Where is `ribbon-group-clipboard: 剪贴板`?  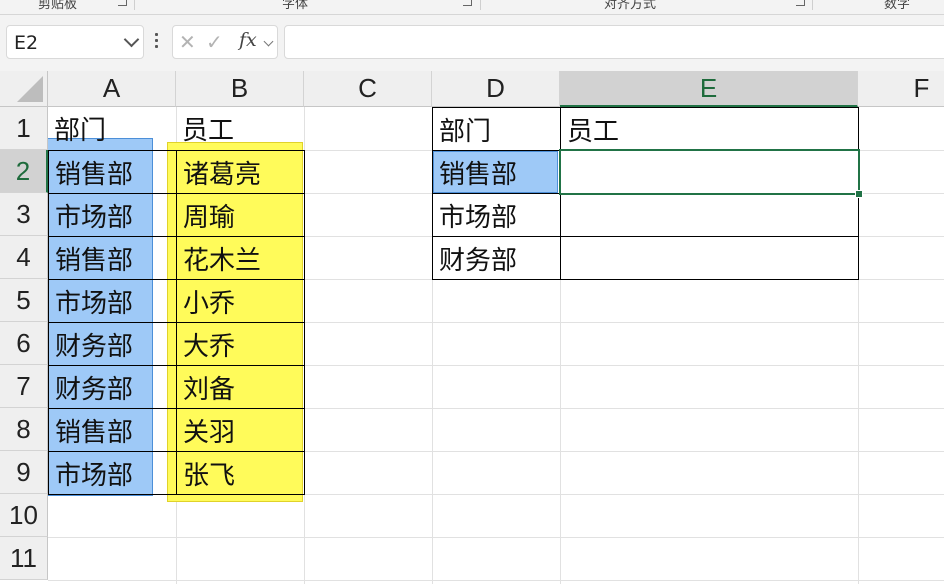
ribbon-group-clipboard: 剪贴板 is located at coordinates (58, 6).